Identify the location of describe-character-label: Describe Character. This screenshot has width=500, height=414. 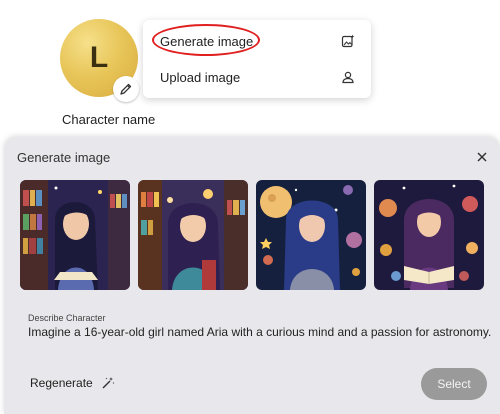
(67, 318).